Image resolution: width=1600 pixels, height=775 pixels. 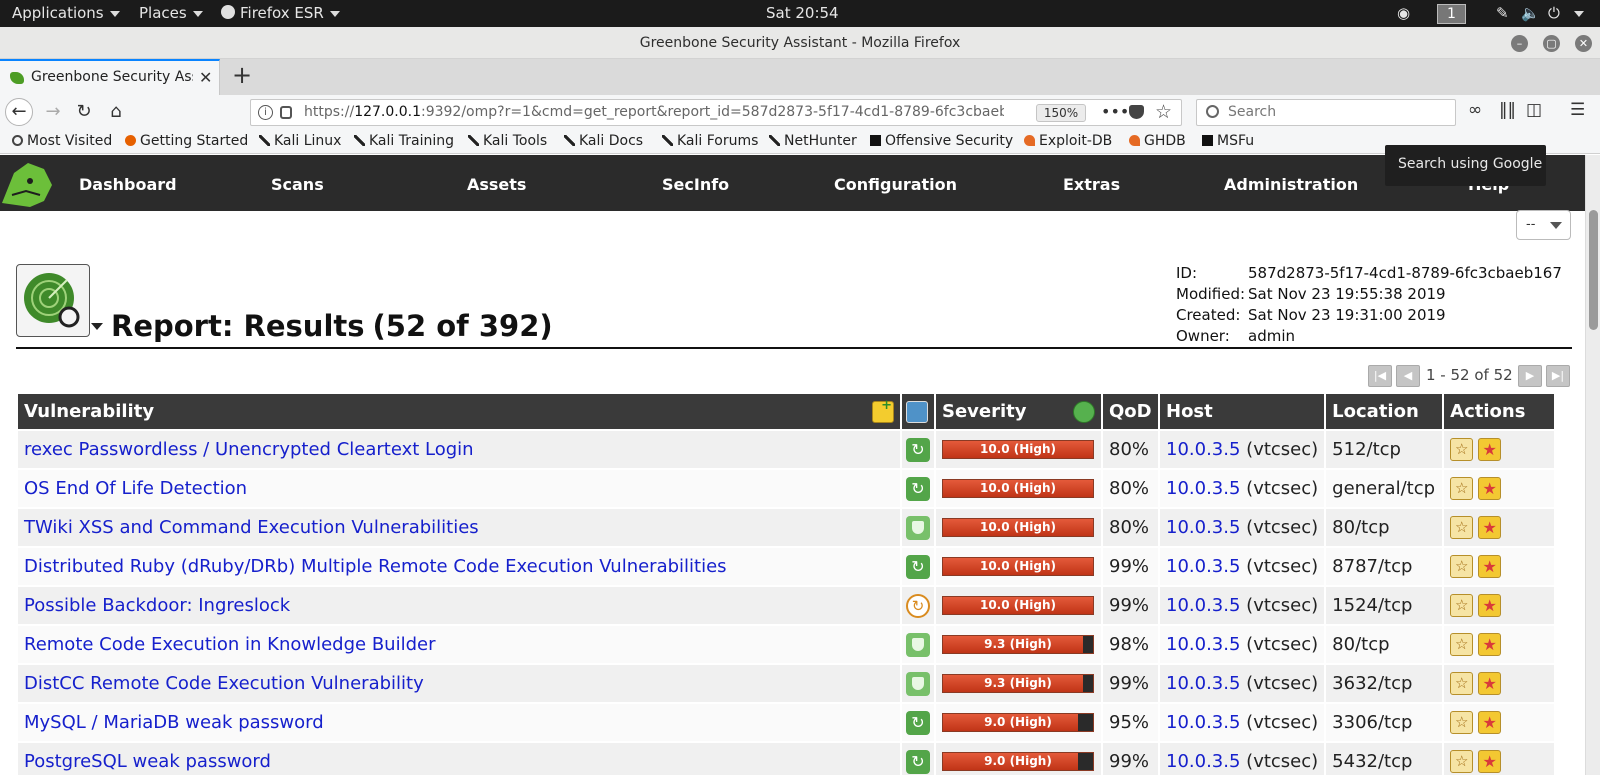 What do you see at coordinates (1502, 13) in the screenshot?
I see `pen-icon: ✎` at bounding box center [1502, 13].